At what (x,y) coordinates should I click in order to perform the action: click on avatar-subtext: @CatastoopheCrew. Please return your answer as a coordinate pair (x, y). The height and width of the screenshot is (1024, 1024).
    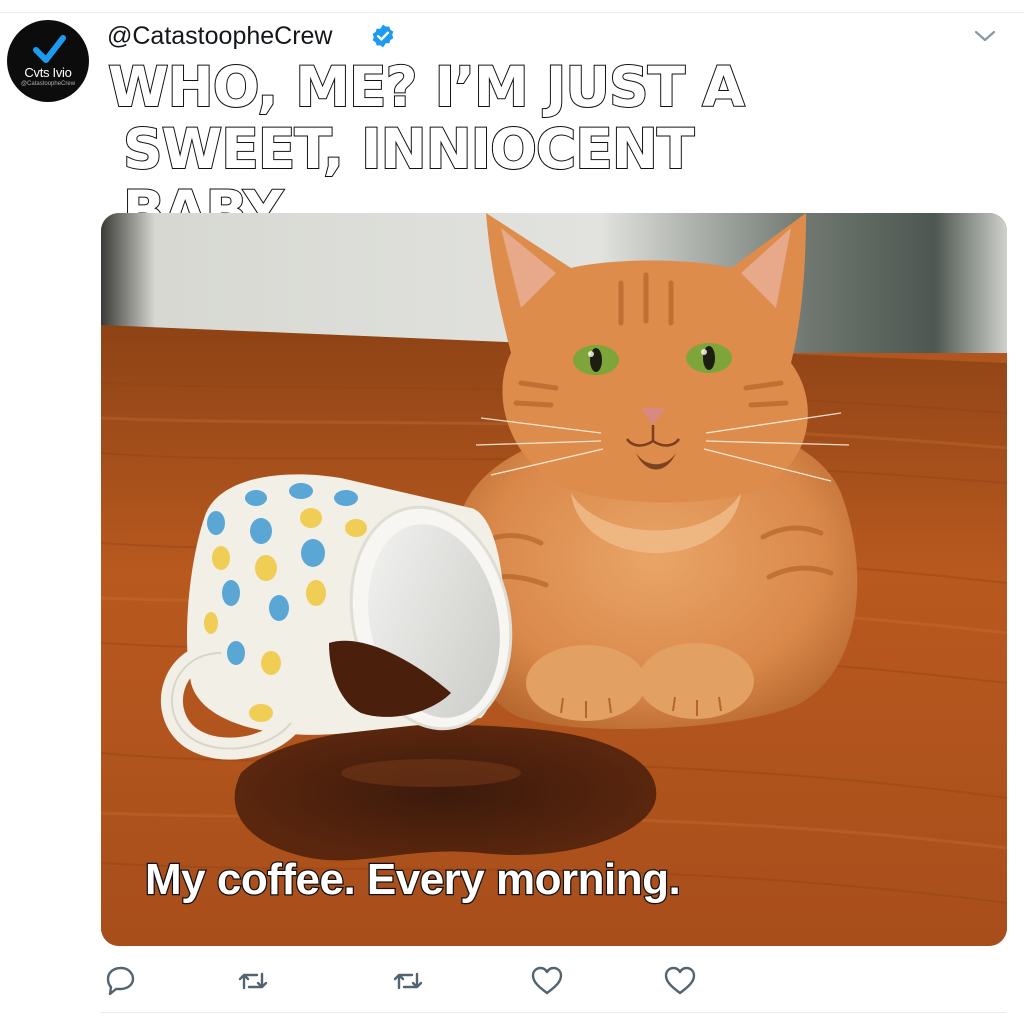
    Looking at the image, I should click on (48, 84).